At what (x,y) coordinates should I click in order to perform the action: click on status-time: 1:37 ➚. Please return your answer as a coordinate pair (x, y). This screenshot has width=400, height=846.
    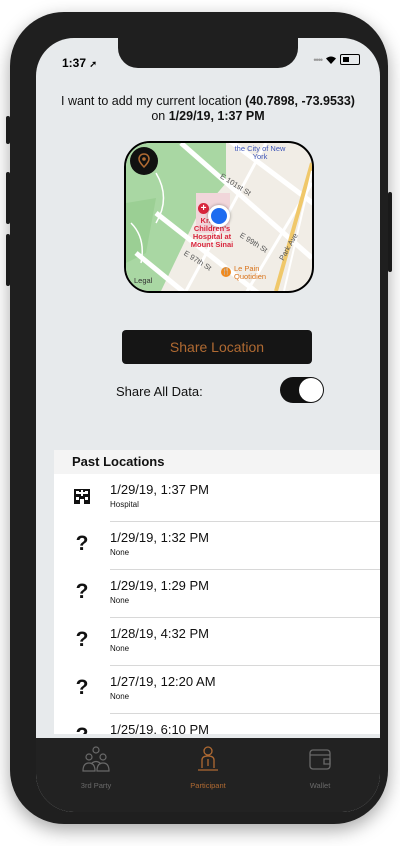
    Looking at the image, I should click on (79, 63).